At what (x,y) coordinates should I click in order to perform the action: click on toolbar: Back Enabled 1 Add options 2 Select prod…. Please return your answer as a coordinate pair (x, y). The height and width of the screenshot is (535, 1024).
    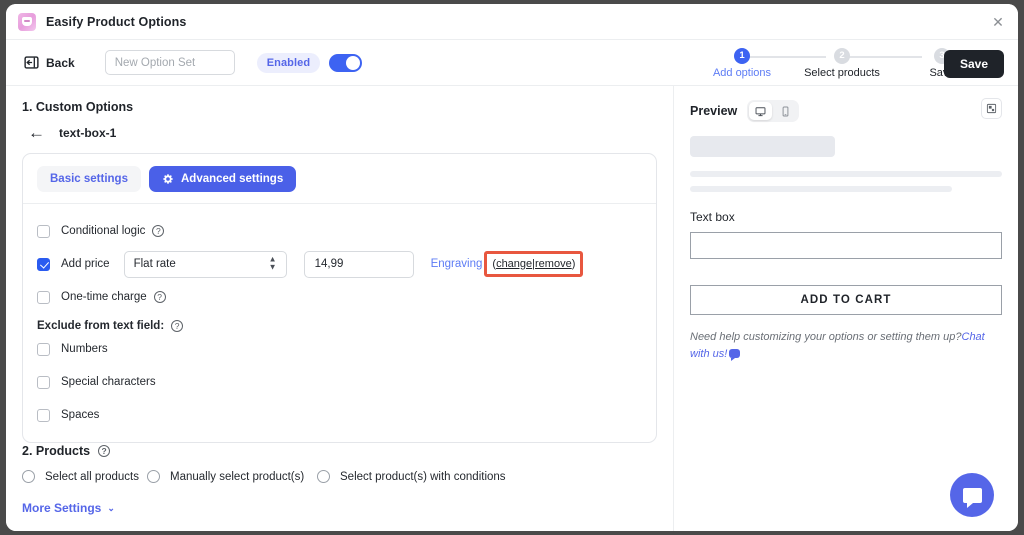
    Looking at the image, I should click on (512, 63).